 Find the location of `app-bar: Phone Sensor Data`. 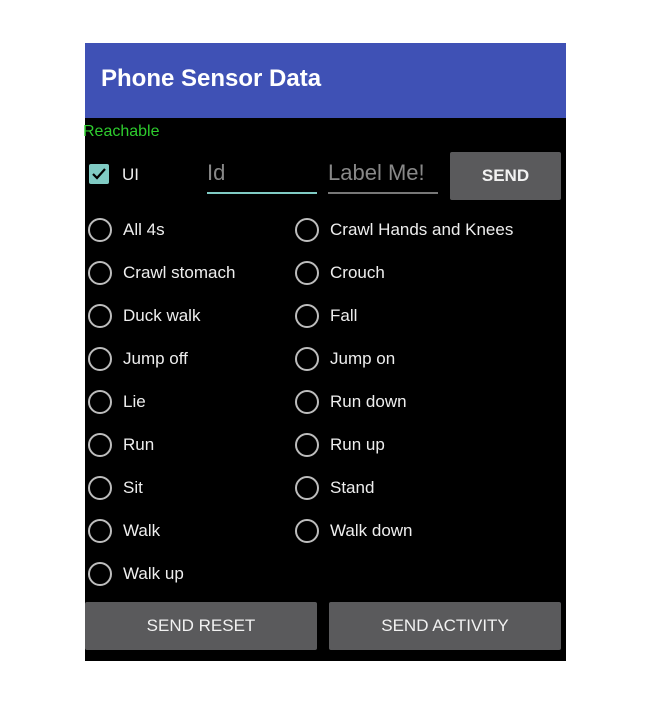

app-bar: Phone Sensor Data is located at coordinates (325, 80).